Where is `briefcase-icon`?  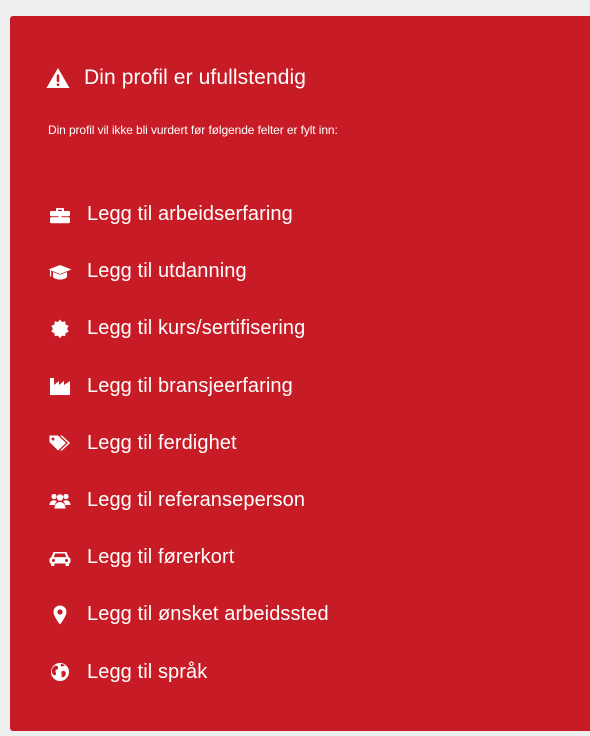 briefcase-icon is located at coordinates (60, 215).